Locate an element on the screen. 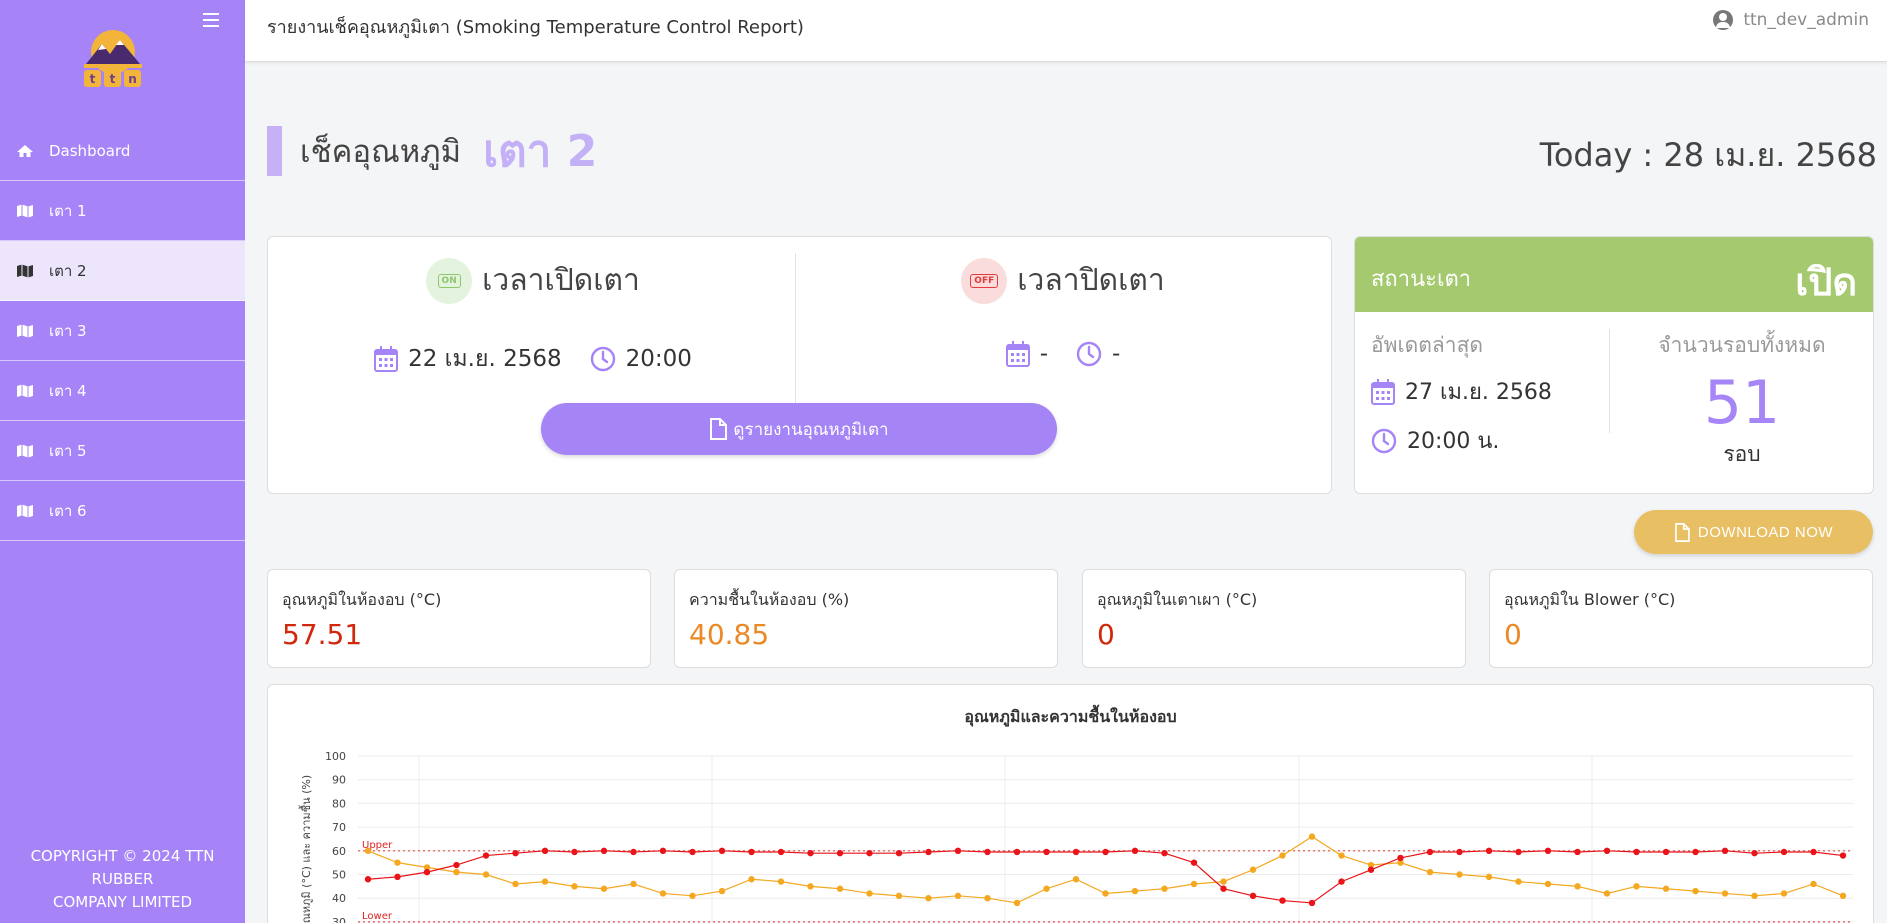  status-divider is located at coordinates (1609, 381).